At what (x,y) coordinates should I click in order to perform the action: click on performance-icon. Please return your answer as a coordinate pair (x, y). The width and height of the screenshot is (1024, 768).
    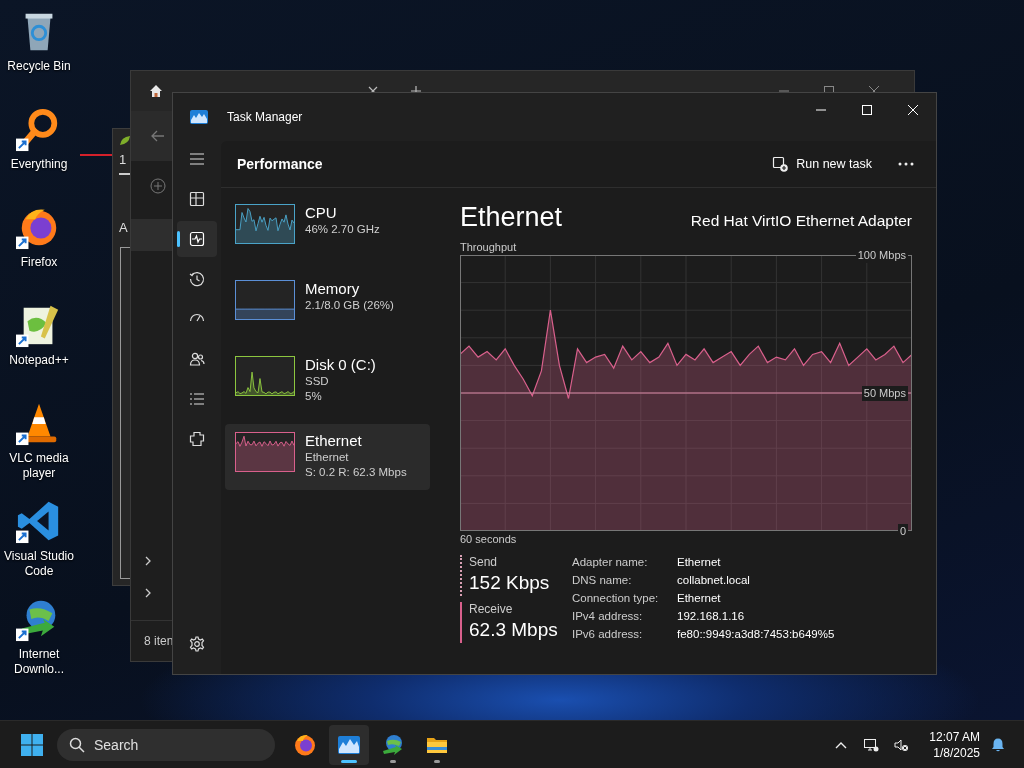
    Looking at the image, I should click on (197, 239).